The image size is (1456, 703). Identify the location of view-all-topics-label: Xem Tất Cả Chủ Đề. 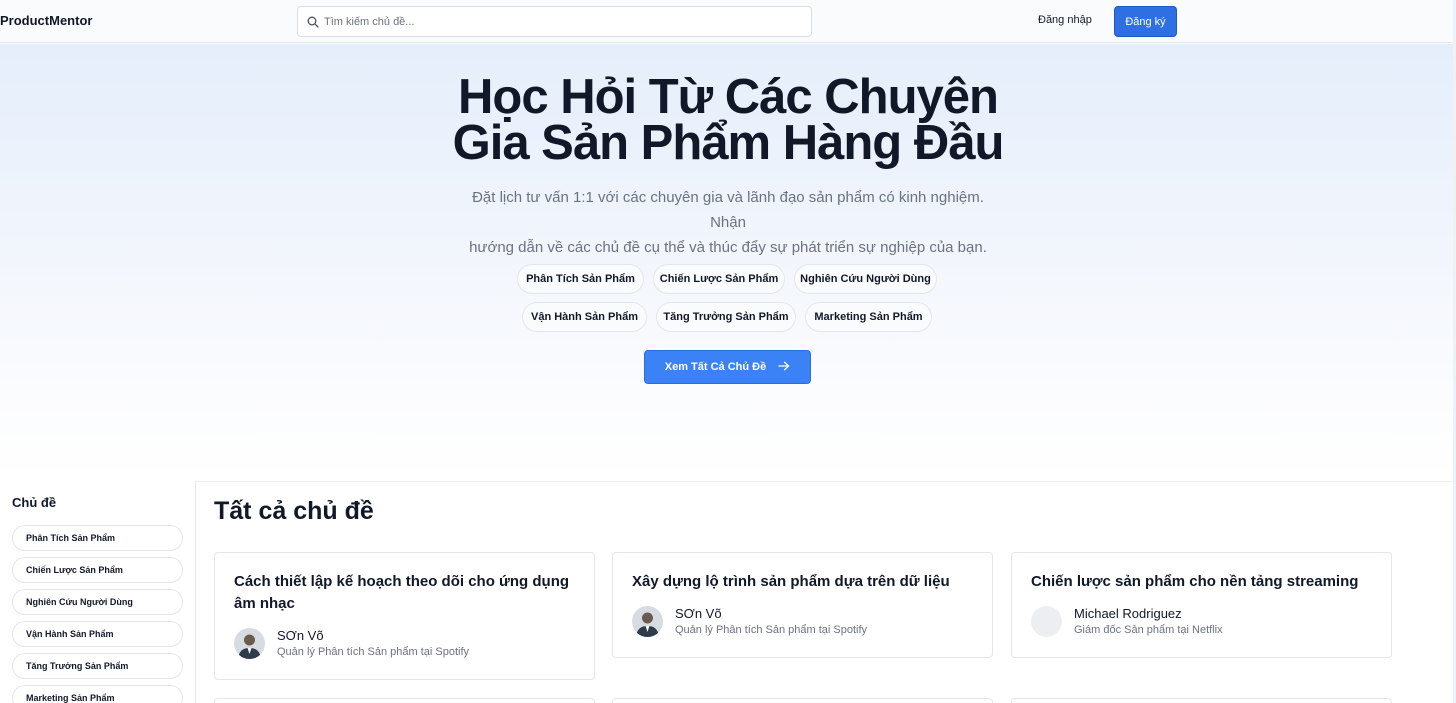
(715, 367).